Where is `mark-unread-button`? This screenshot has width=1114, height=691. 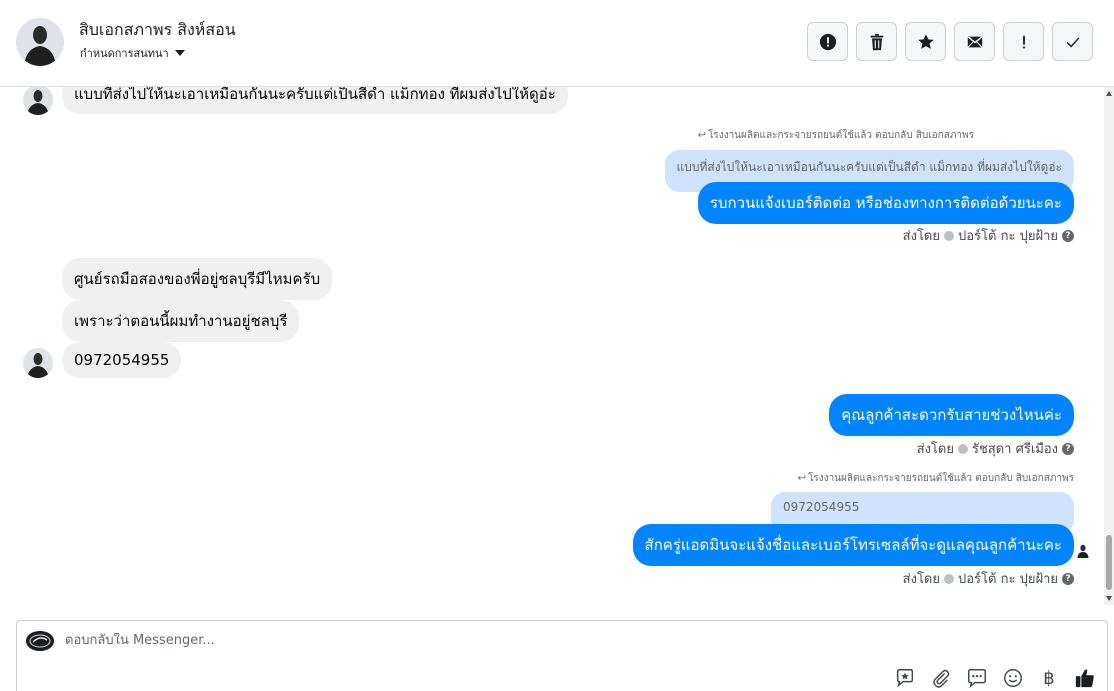 mark-unread-button is located at coordinates (974, 41).